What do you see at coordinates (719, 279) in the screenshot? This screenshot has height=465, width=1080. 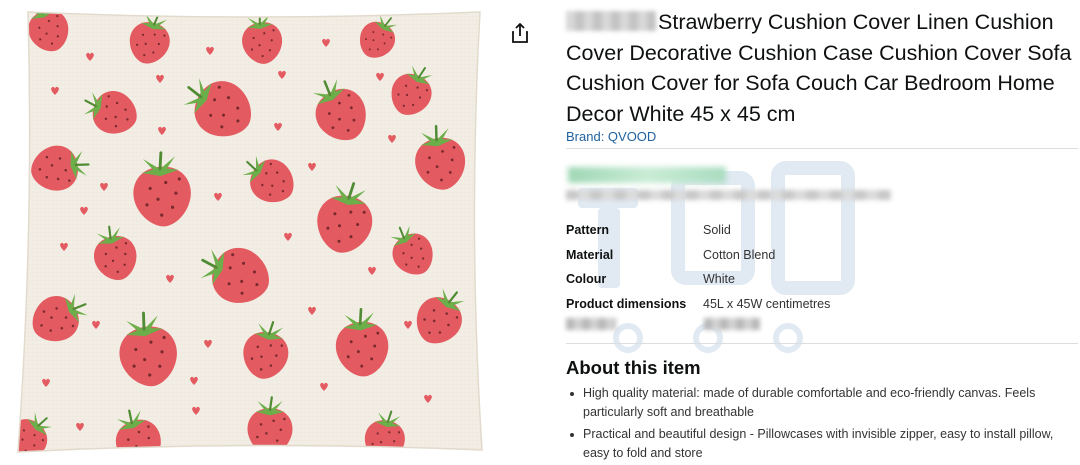 I see `spec-value: White` at bounding box center [719, 279].